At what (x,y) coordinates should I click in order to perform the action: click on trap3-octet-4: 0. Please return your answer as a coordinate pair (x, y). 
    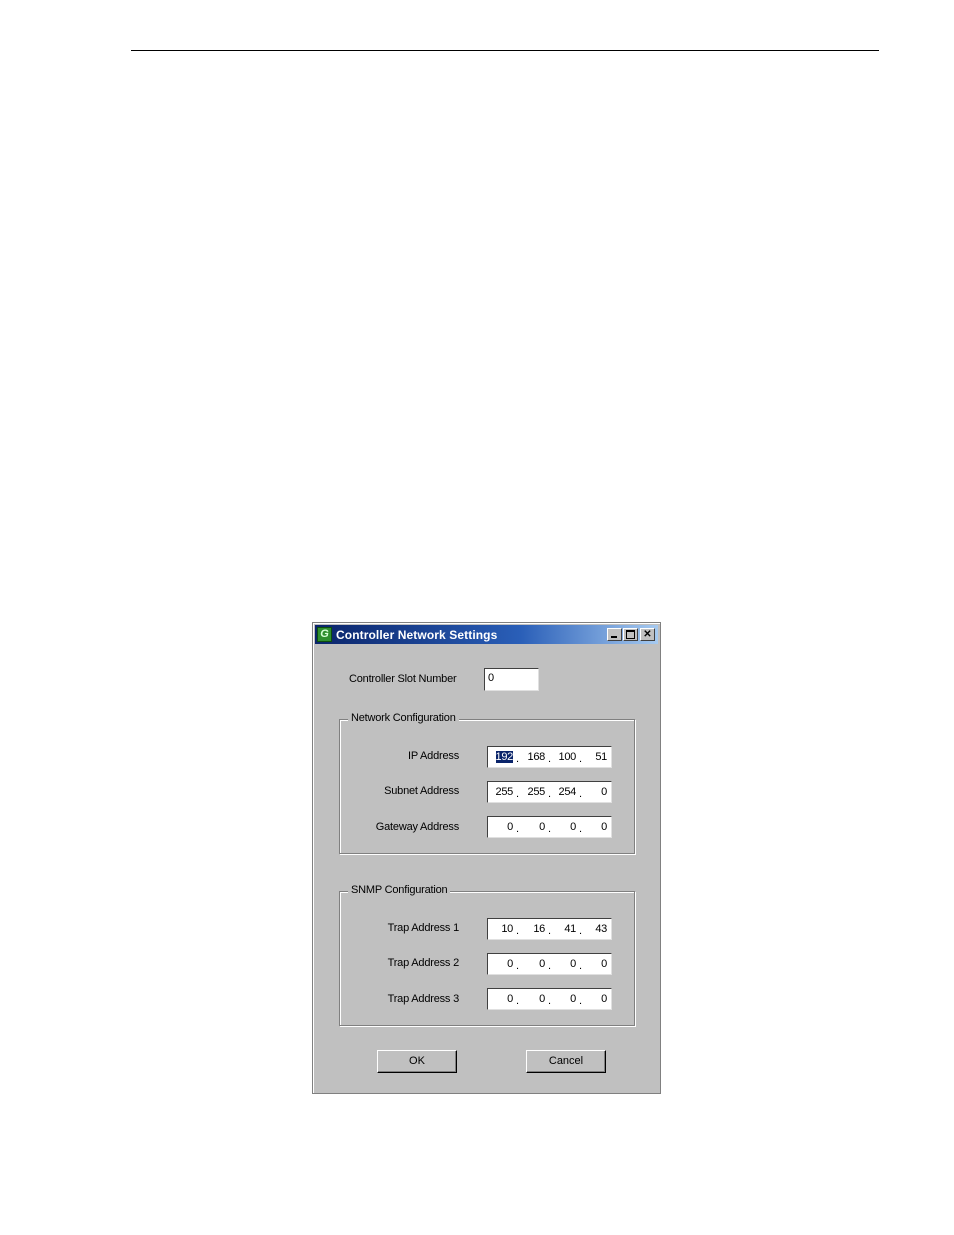
    Looking at the image, I should click on (596, 999).